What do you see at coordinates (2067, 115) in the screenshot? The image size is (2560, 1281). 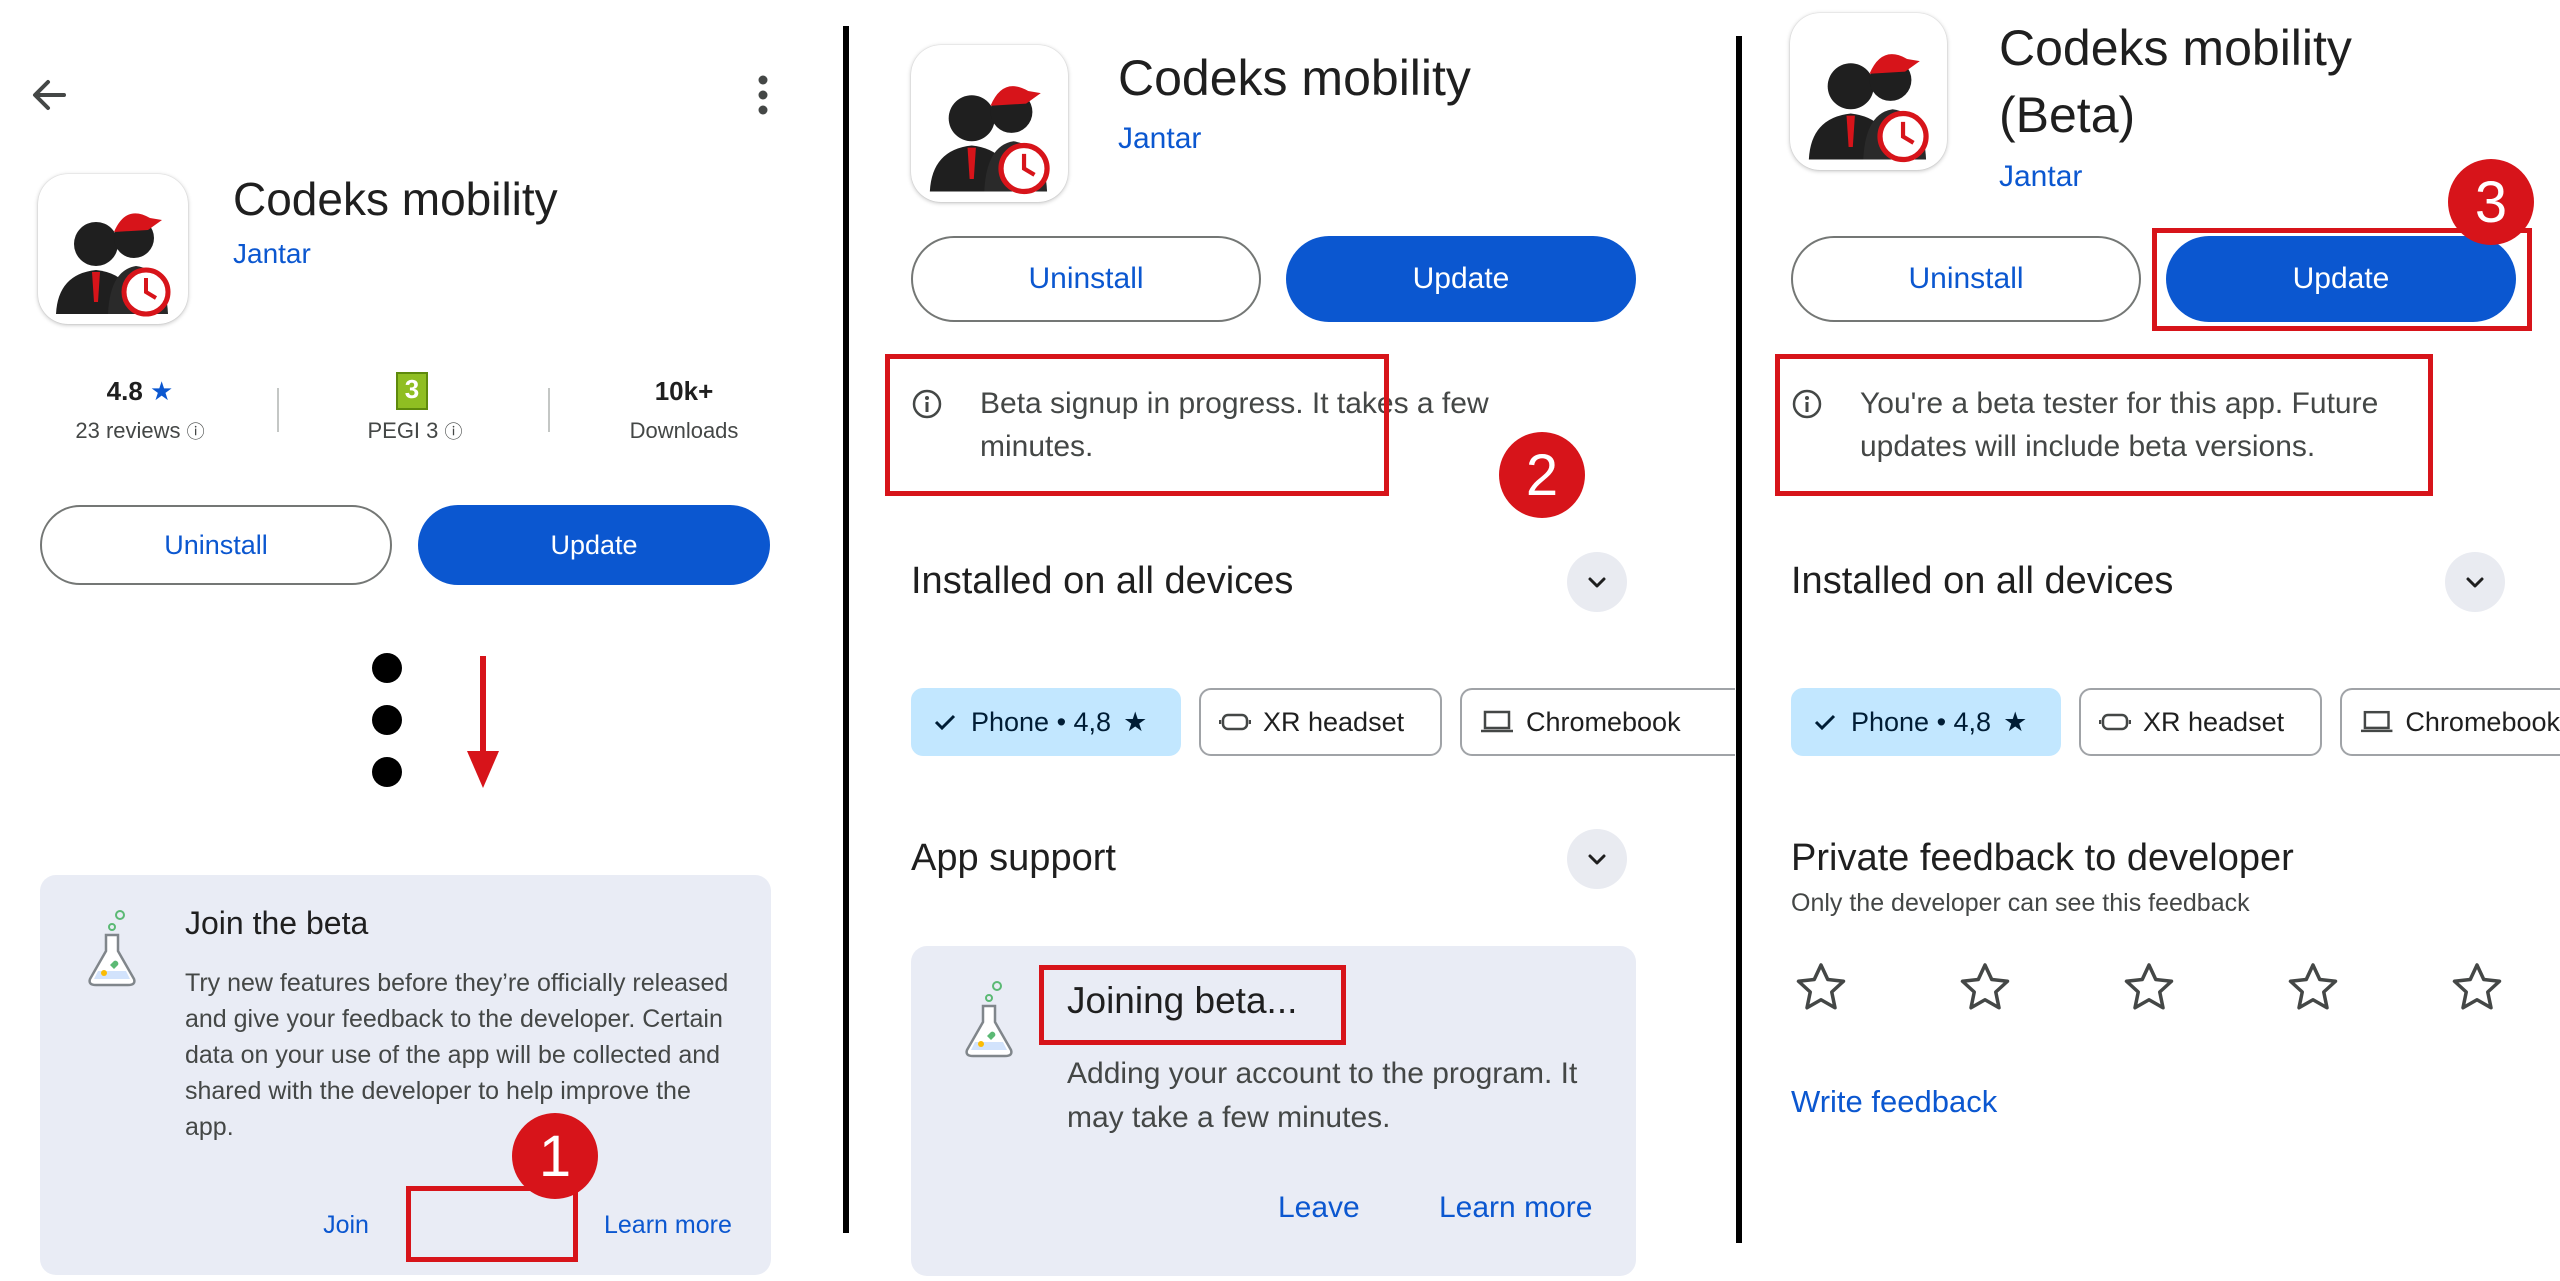 I see `app-title-line2: (Beta)` at bounding box center [2067, 115].